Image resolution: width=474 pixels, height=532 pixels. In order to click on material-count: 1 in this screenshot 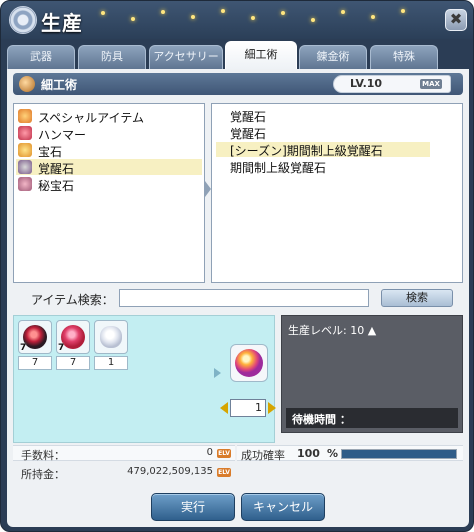, I will do `click(111, 363)`.